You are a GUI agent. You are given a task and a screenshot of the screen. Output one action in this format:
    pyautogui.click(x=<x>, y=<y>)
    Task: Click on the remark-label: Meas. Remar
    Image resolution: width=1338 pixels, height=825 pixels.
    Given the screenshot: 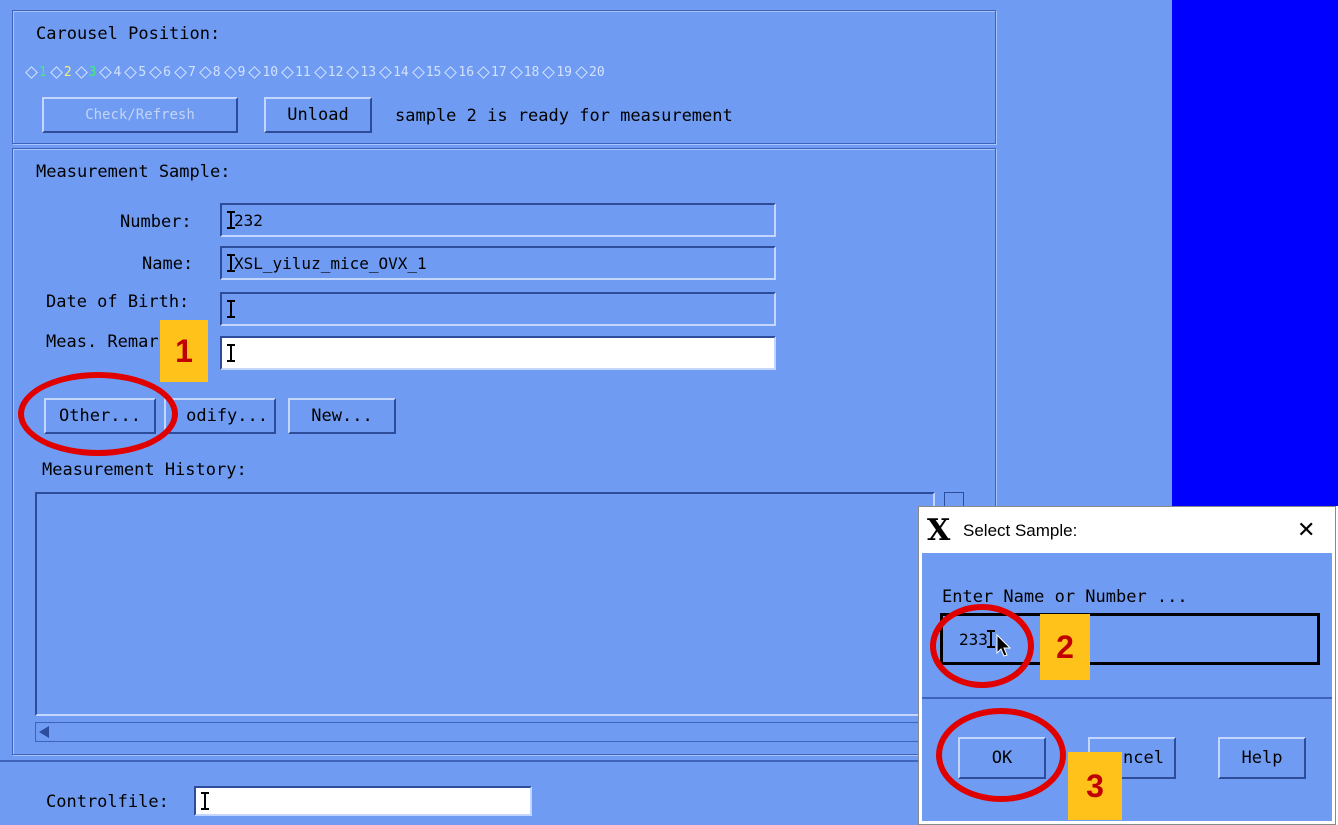 What is the action you would take?
    pyautogui.click(x=102, y=342)
    